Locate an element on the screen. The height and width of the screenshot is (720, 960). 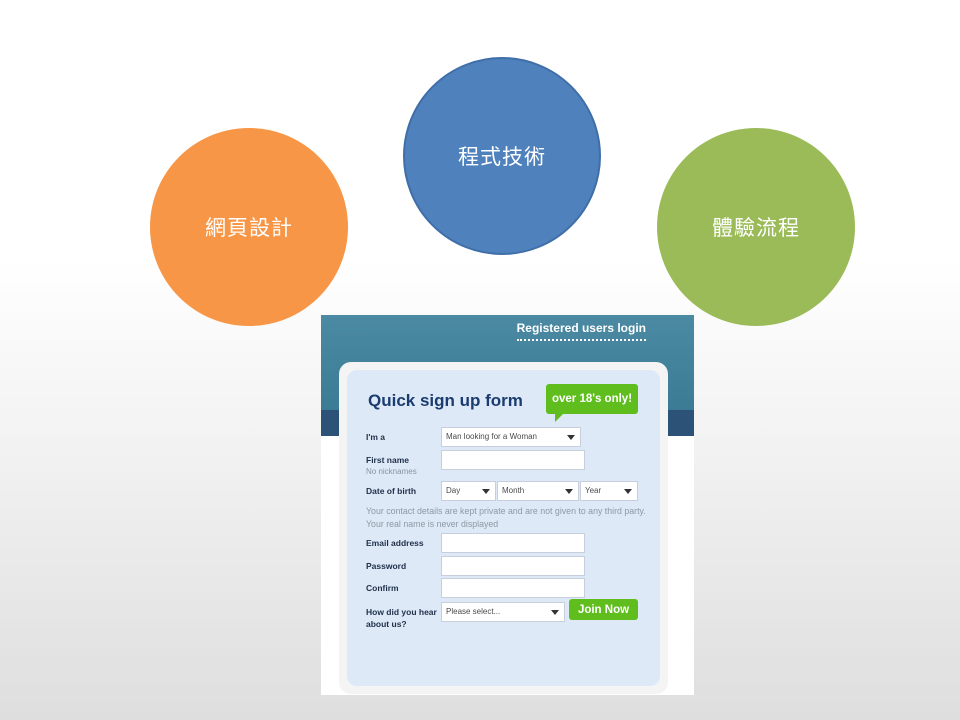
iam-select-value: Man looking for a Woman is located at coordinates (492, 436).